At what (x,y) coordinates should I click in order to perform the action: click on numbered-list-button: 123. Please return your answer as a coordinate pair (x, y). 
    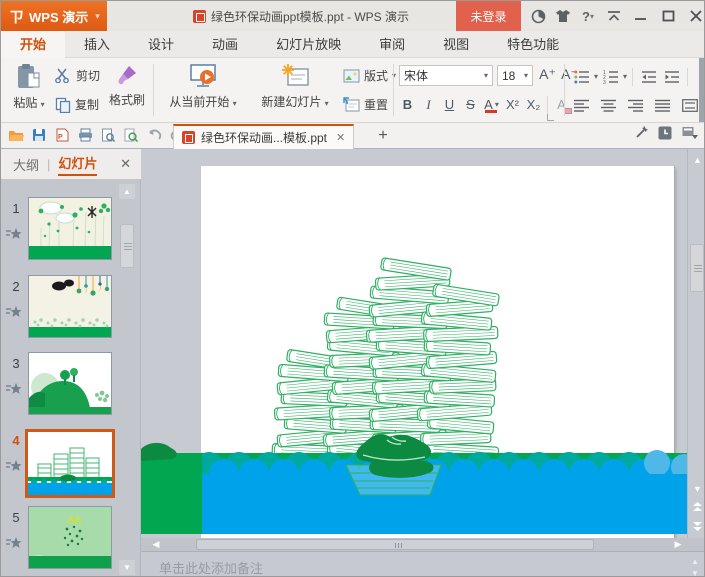
    Looking at the image, I should click on (610, 76).